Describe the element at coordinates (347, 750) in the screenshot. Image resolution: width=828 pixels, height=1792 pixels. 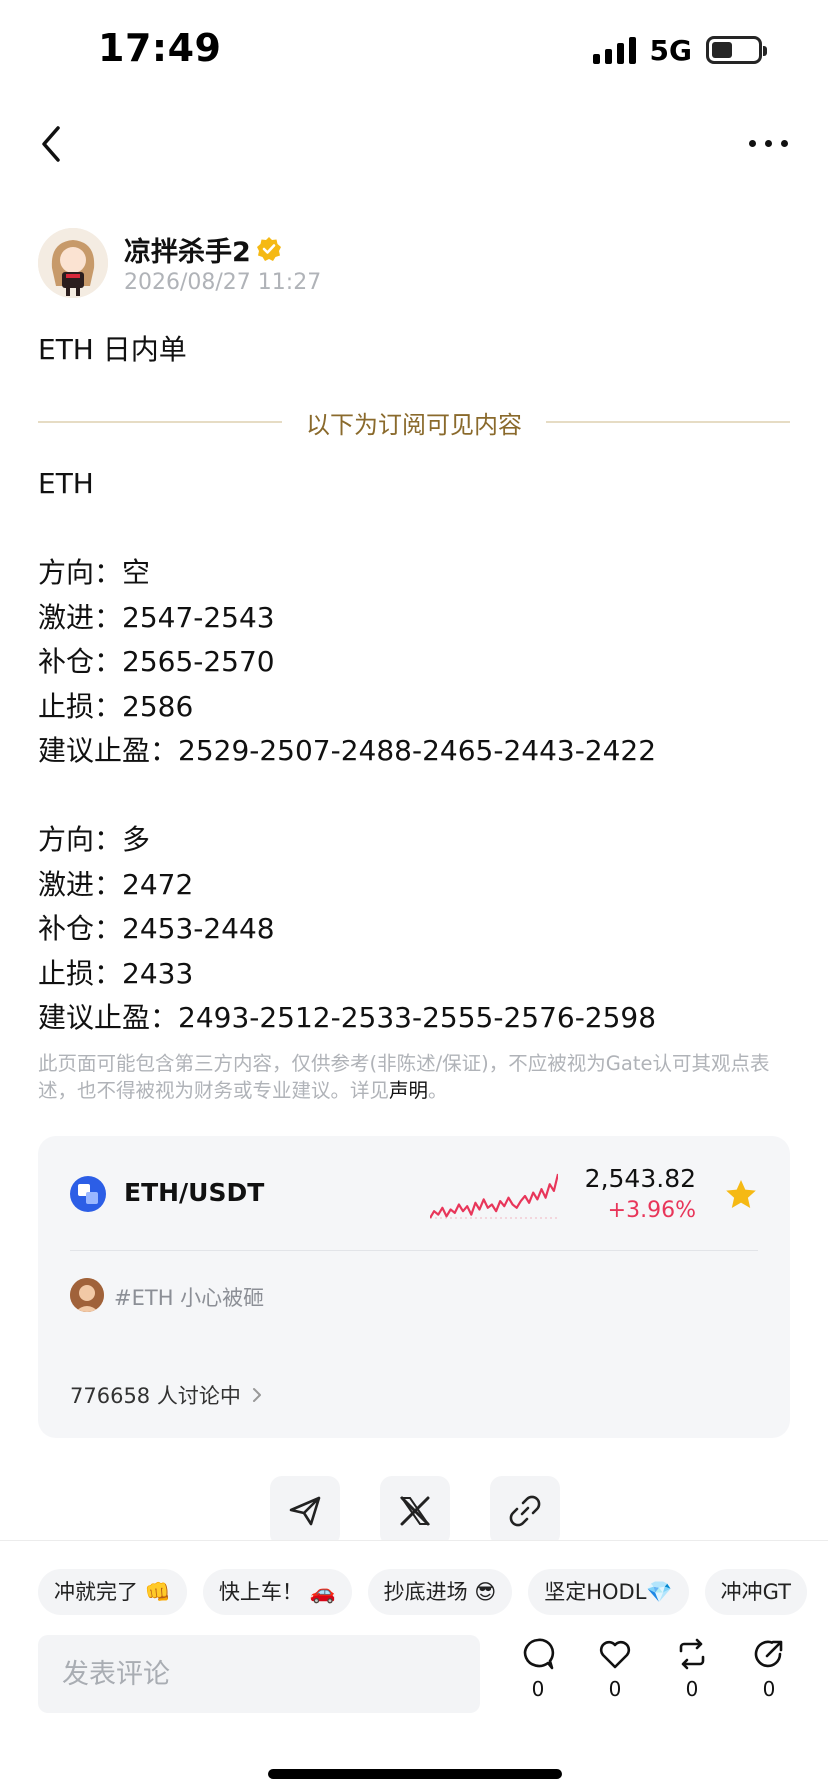
I see `content-line: 建议止盈：2529-2507-2488-2465-2443-2422` at that location.